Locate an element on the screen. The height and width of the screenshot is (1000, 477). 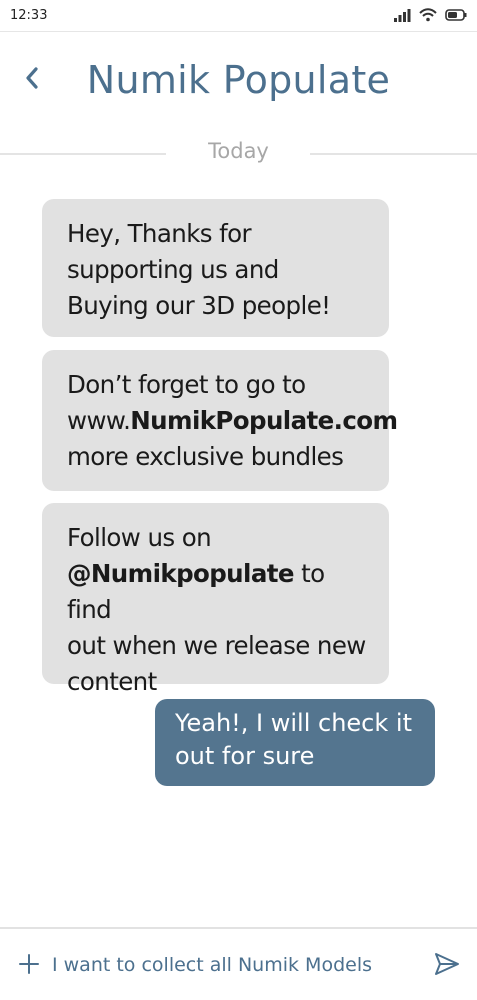
add-attachment-button is located at coordinates (29, 964).